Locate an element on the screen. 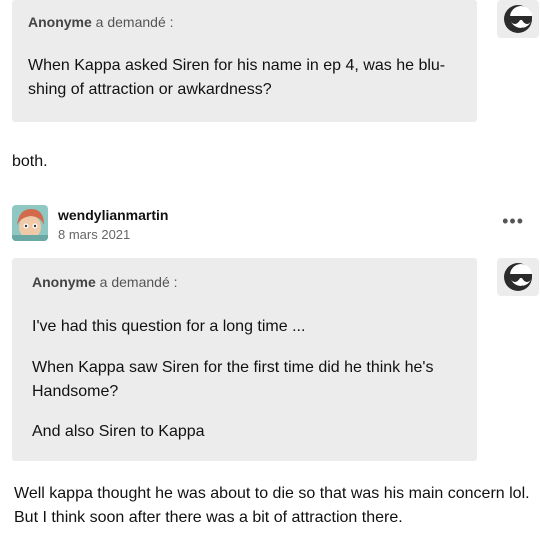 The width and height of the screenshot is (540, 534). answer-1: both. is located at coordinates (30, 161).